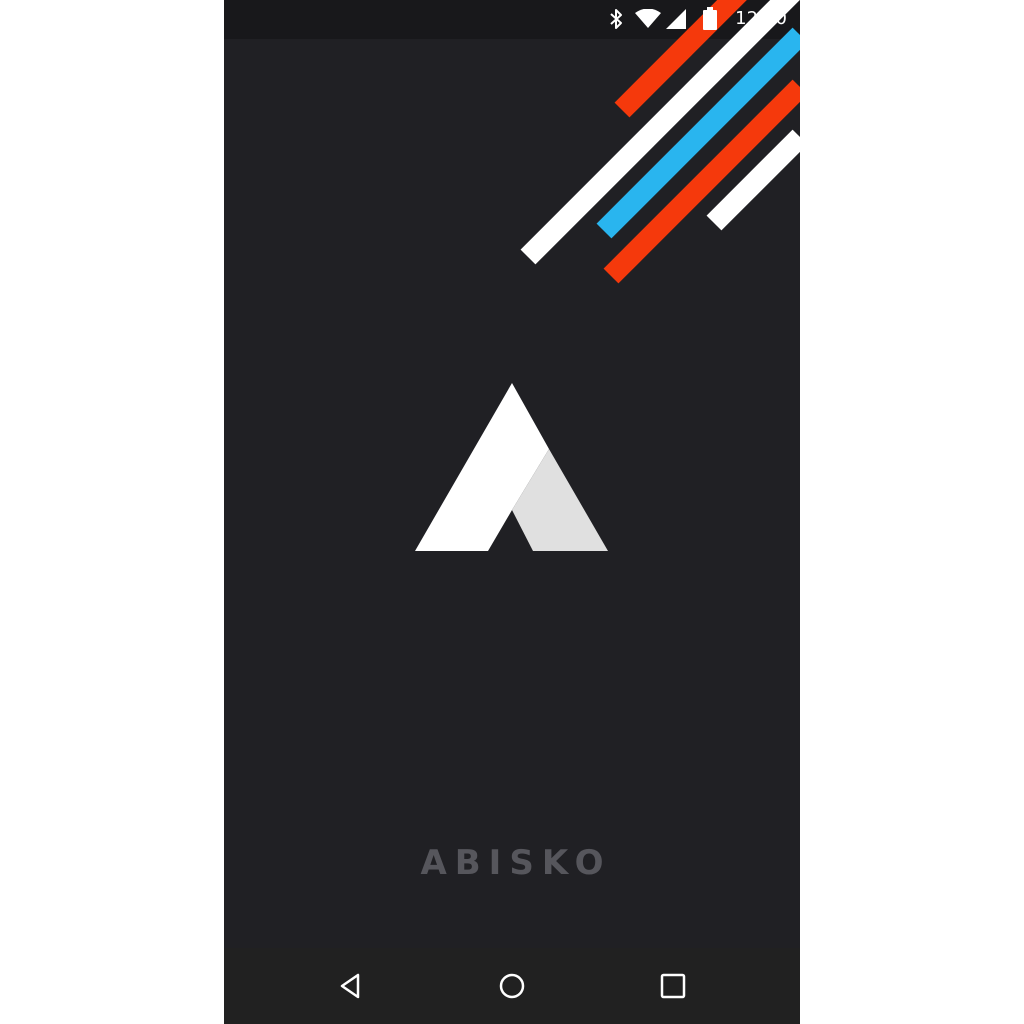 Image resolution: width=1024 pixels, height=1024 pixels. What do you see at coordinates (616, 19) in the screenshot?
I see `bluetooth-icon` at bounding box center [616, 19].